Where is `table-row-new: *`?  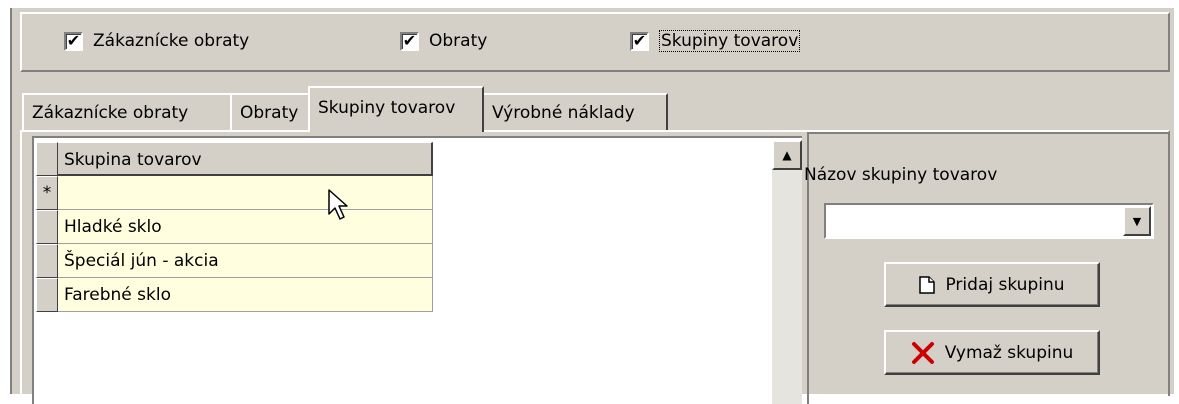 table-row-new: * is located at coordinates (234, 193).